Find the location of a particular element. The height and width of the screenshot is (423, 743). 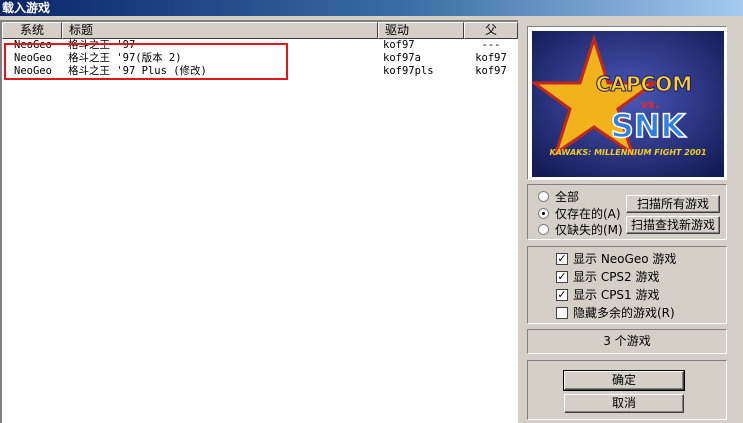

radio-all-dot is located at coordinates (543, 196).